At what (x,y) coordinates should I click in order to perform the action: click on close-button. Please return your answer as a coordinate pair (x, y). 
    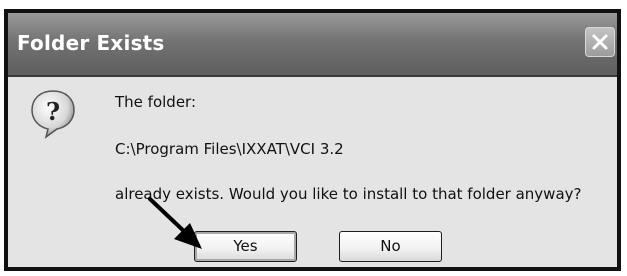
    Looking at the image, I should click on (600, 42).